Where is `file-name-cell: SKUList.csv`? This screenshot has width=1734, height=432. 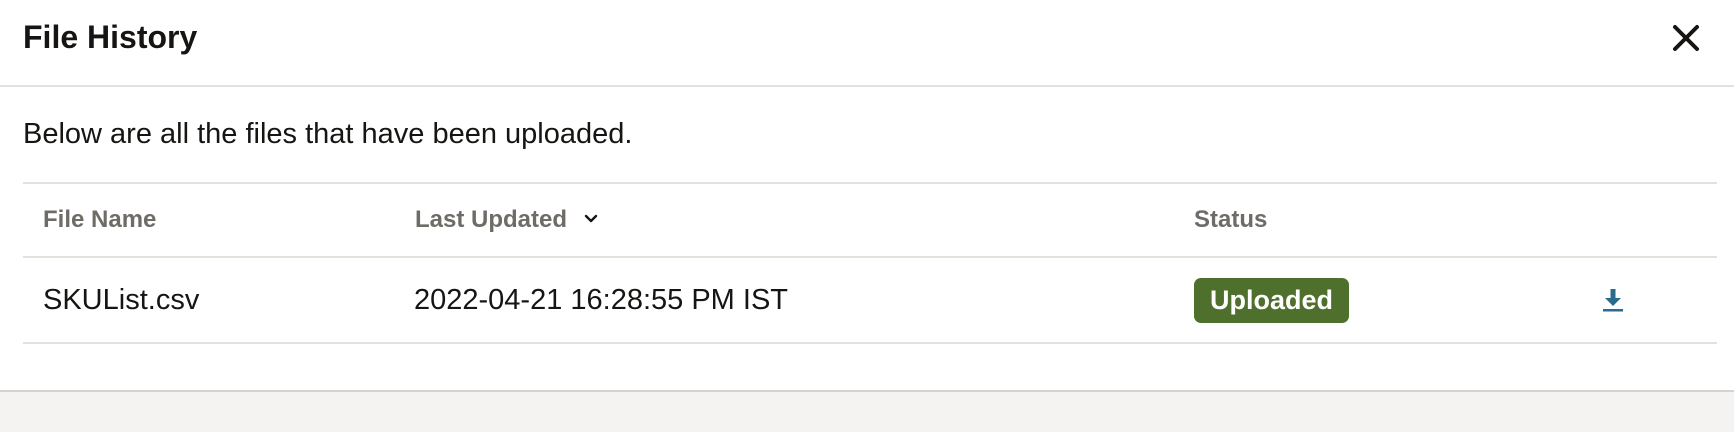
file-name-cell: SKUList.csv is located at coordinates (121, 300).